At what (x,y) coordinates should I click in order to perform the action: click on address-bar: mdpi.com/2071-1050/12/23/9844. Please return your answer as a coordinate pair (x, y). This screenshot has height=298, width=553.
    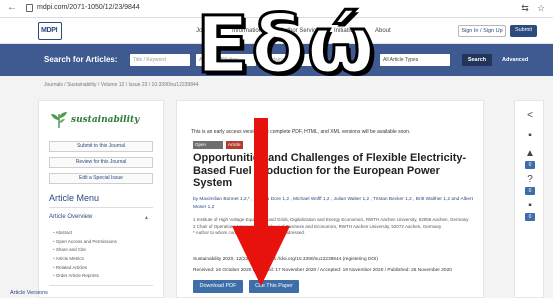
    Looking at the image, I should click on (88, 7).